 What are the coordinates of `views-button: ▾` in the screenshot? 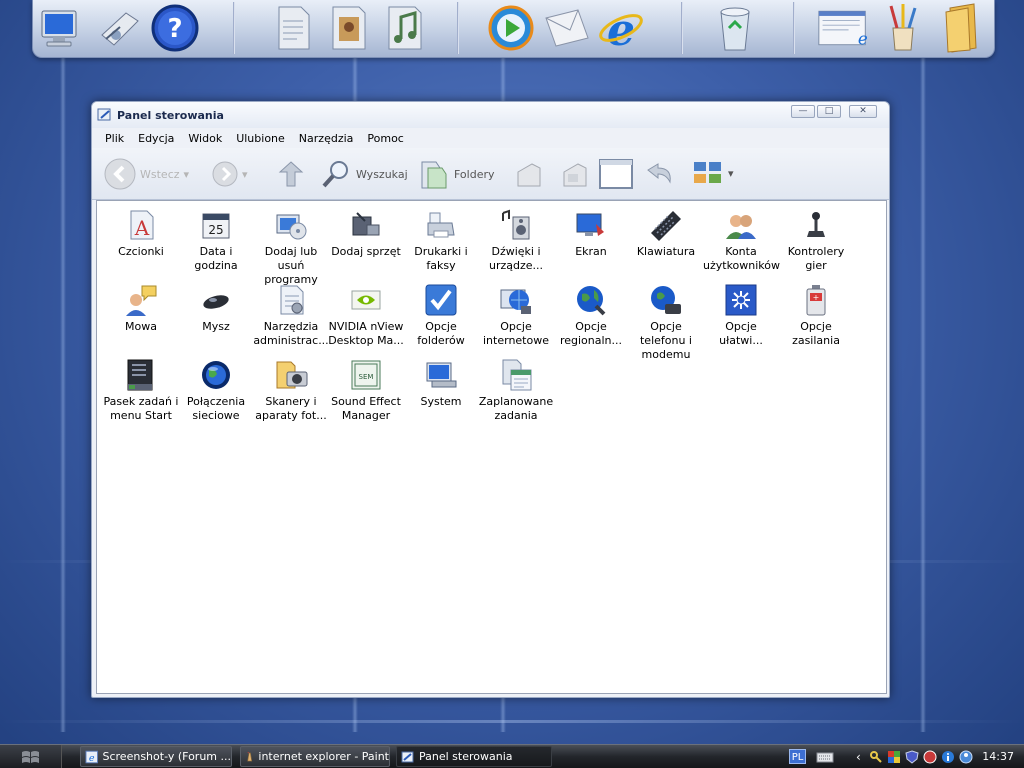 It's located at (713, 173).